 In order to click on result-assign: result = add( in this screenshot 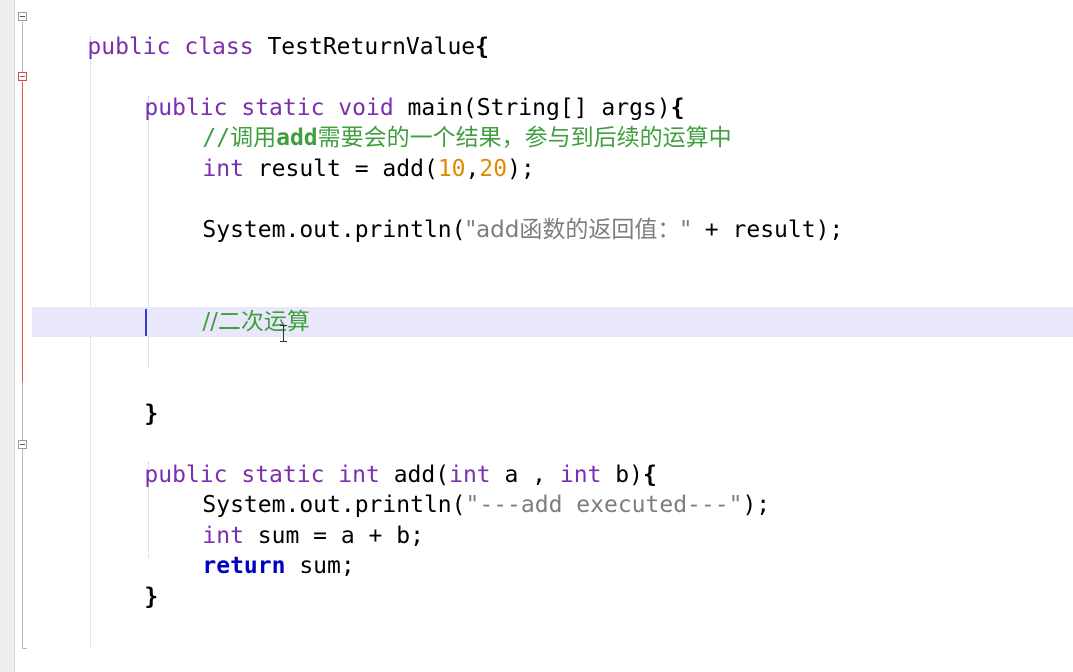, I will do `click(340, 169)`.